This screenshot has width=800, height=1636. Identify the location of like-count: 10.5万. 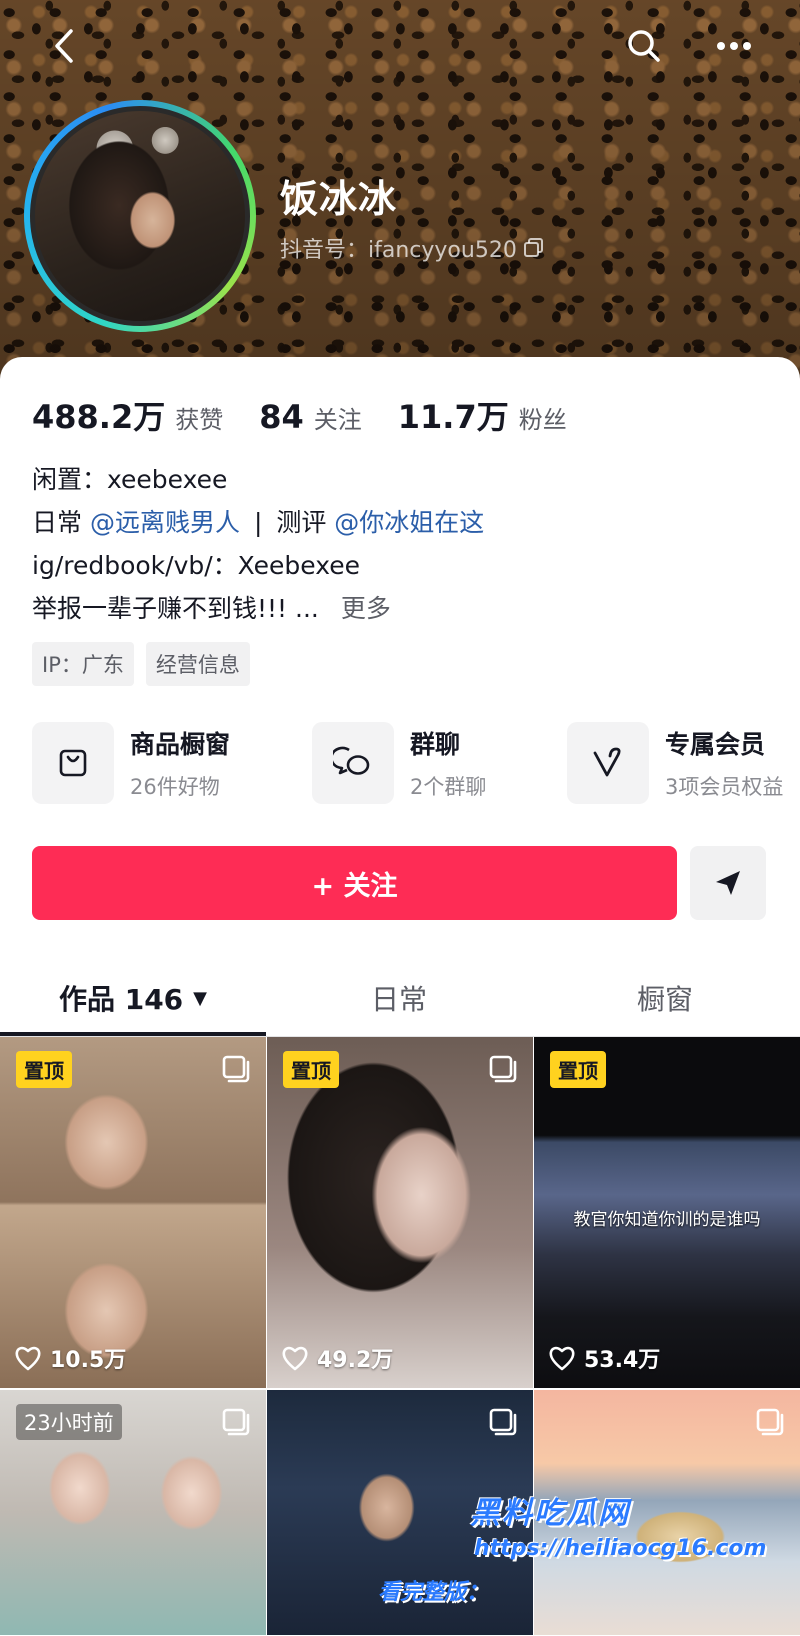
(70, 1358).